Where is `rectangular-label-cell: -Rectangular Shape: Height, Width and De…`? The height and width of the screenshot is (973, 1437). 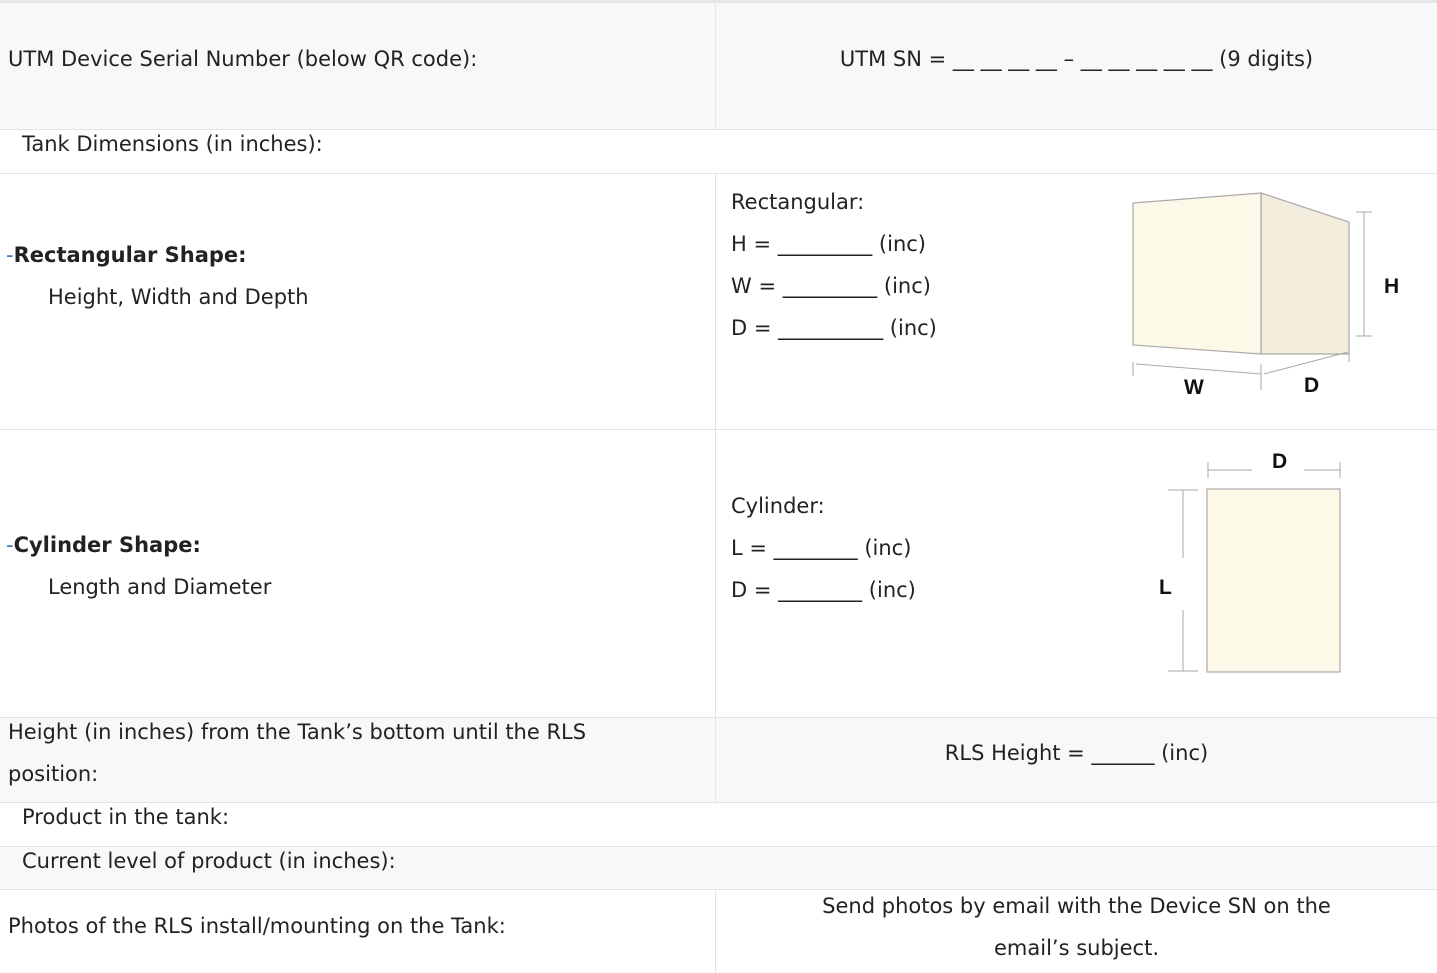
rectangular-label-cell: -Rectangular Shape: Height, Width and De… is located at coordinates (357, 301).